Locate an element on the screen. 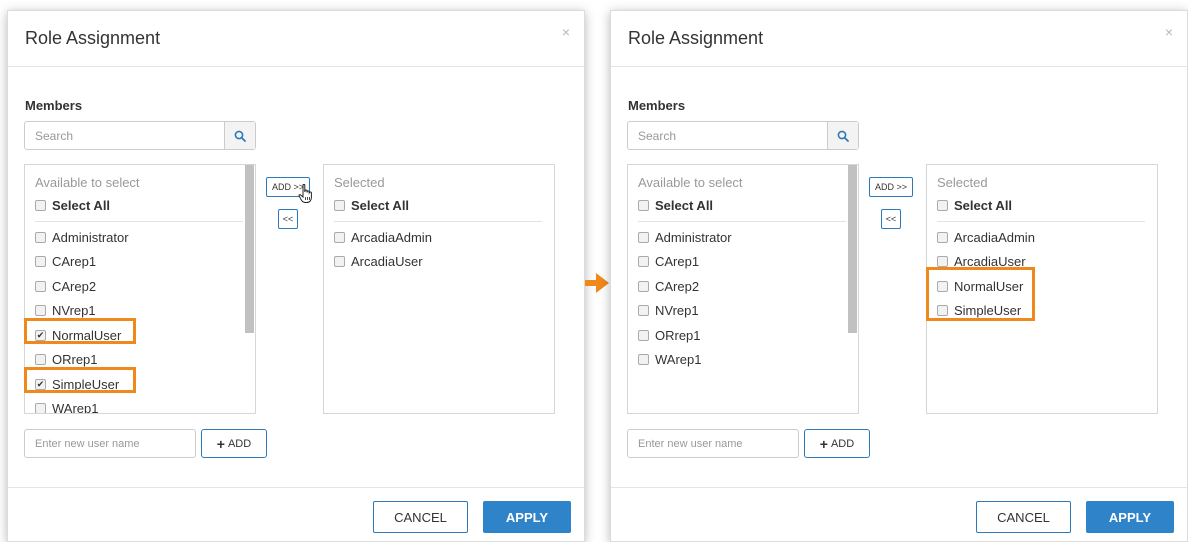 This screenshot has width=1188, height=542. add-to-selected-button: ADD >> is located at coordinates (891, 187).